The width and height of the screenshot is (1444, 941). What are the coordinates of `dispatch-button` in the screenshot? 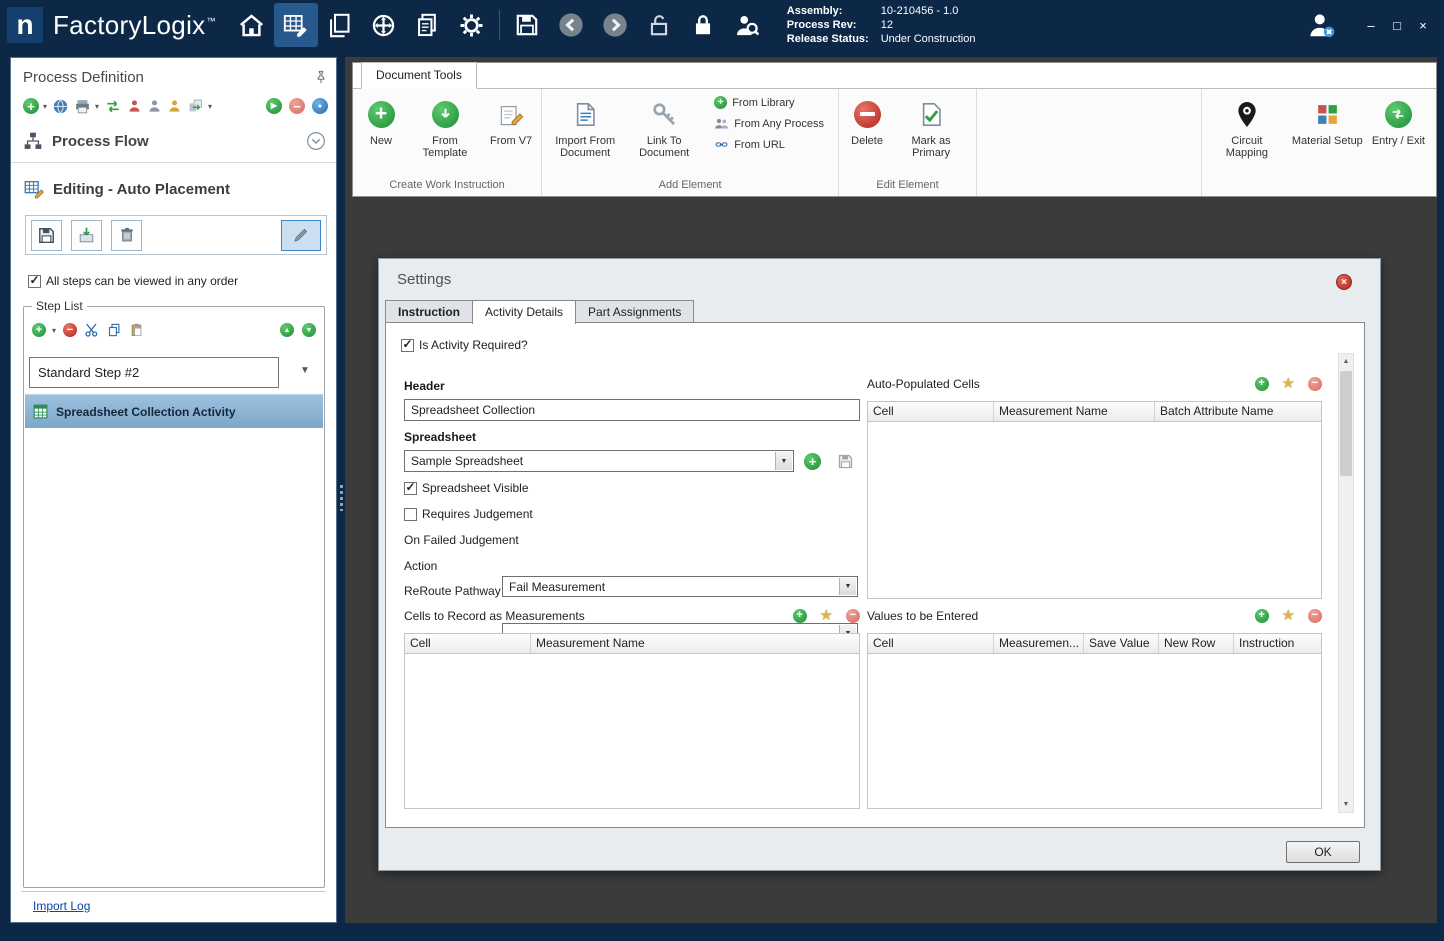 It's located at (384, 25).